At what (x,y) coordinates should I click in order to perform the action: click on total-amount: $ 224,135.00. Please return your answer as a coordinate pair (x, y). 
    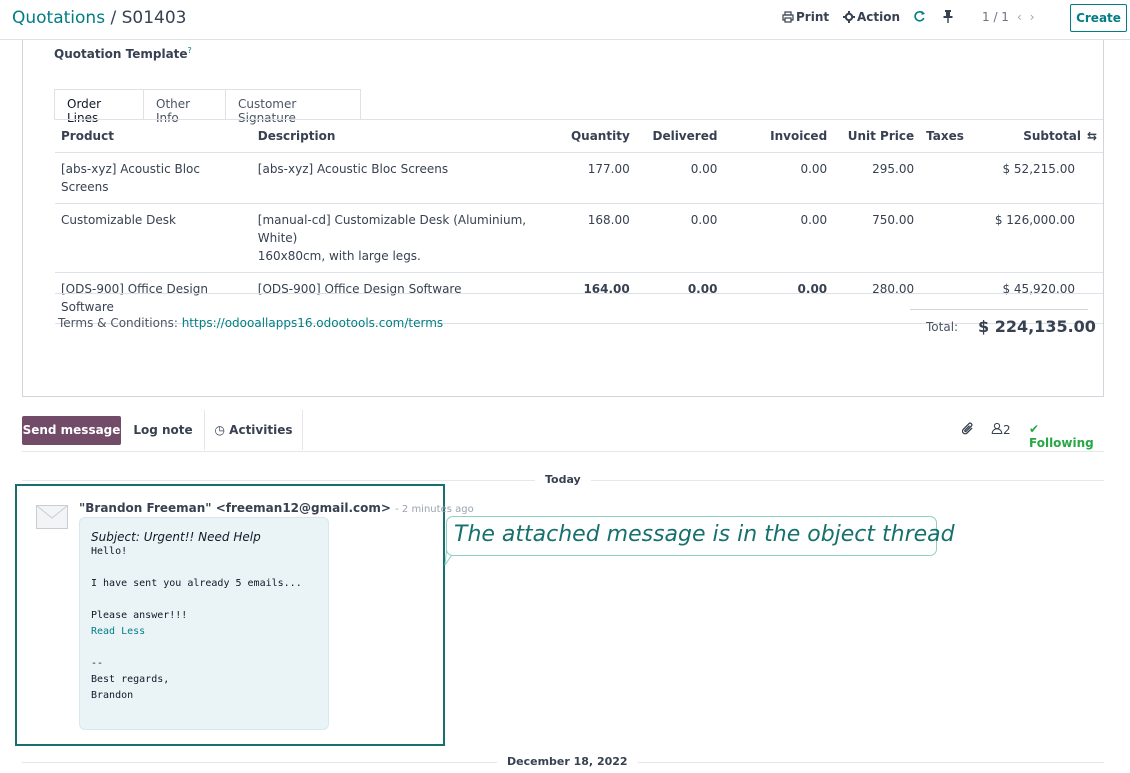
    Looking at the image, I should click on (1037, 326).